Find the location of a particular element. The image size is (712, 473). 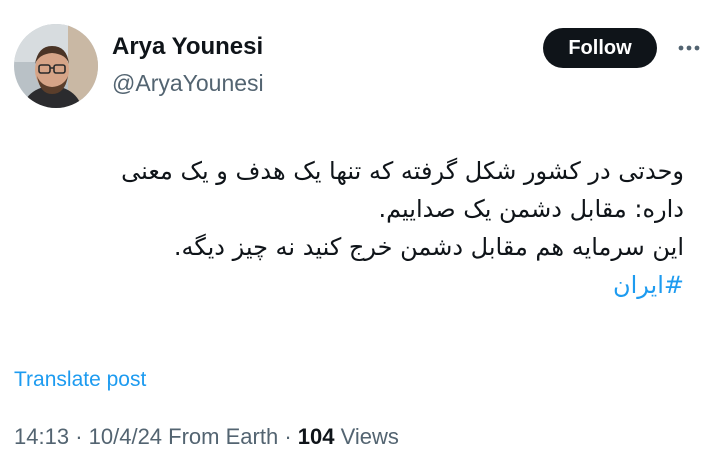

follow-button: Follow is located at coordinates (600, 48).